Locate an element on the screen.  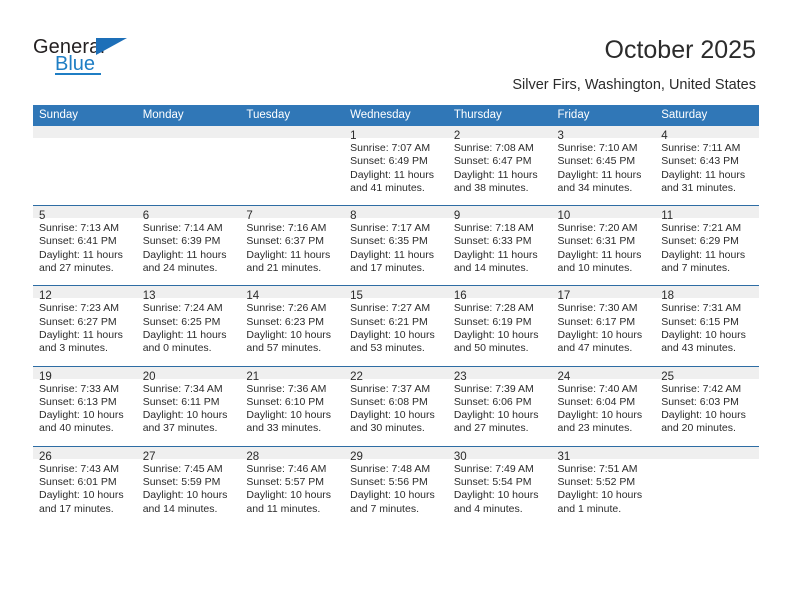
day-number: 20 is located at coordinates (188, 374).